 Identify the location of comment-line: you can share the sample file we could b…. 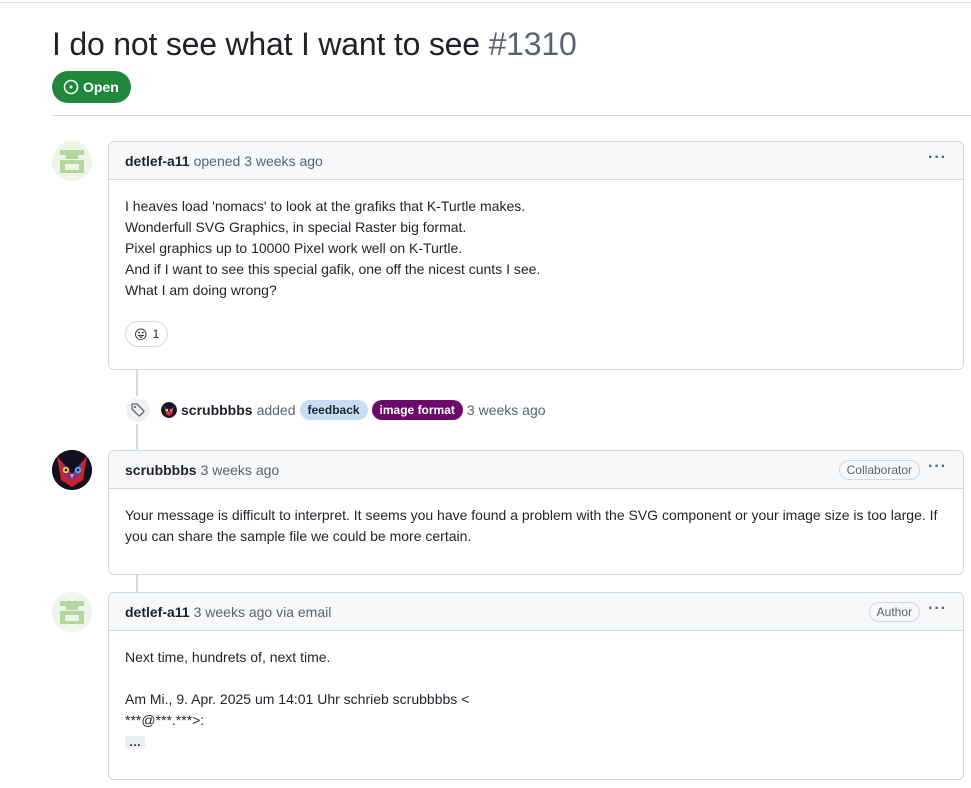
(298, 536).